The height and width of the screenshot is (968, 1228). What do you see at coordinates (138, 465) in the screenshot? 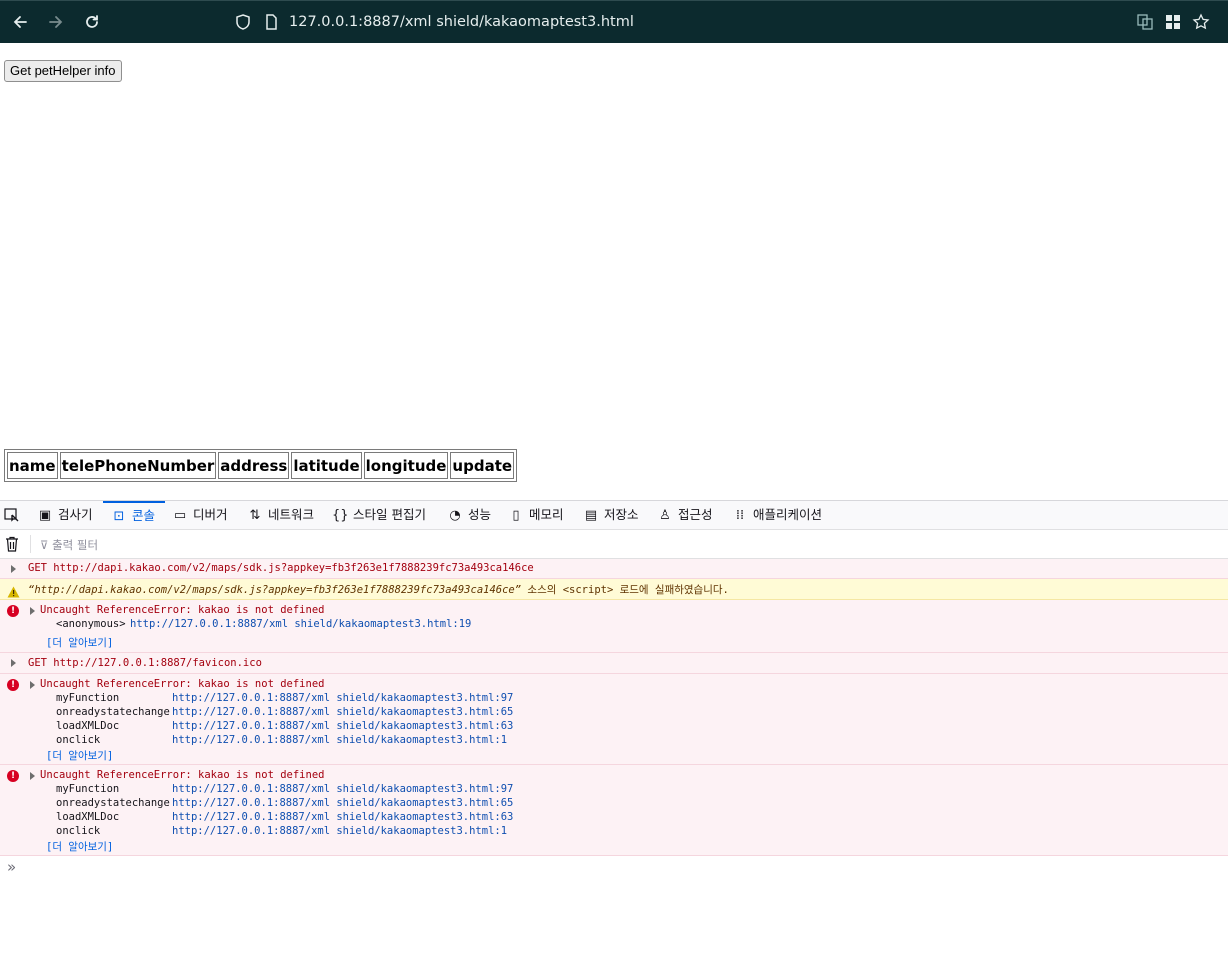
I see `header-telephonenumber: telePhoneNumber` at bounding box center [138, 465].